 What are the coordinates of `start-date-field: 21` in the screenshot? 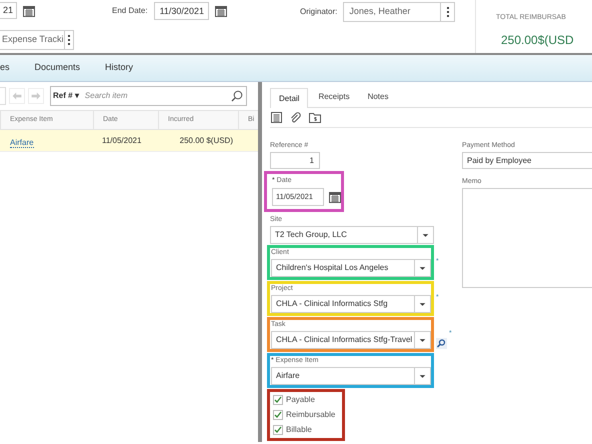 It's located at (9, 10).